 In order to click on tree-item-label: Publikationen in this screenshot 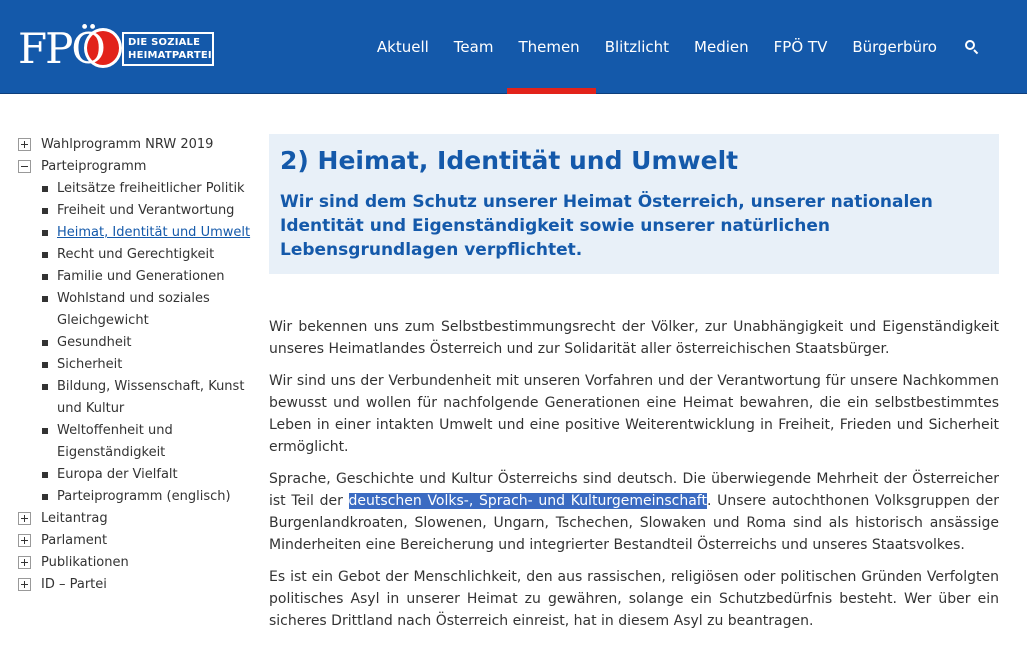, I will do `click(85, 563)`.